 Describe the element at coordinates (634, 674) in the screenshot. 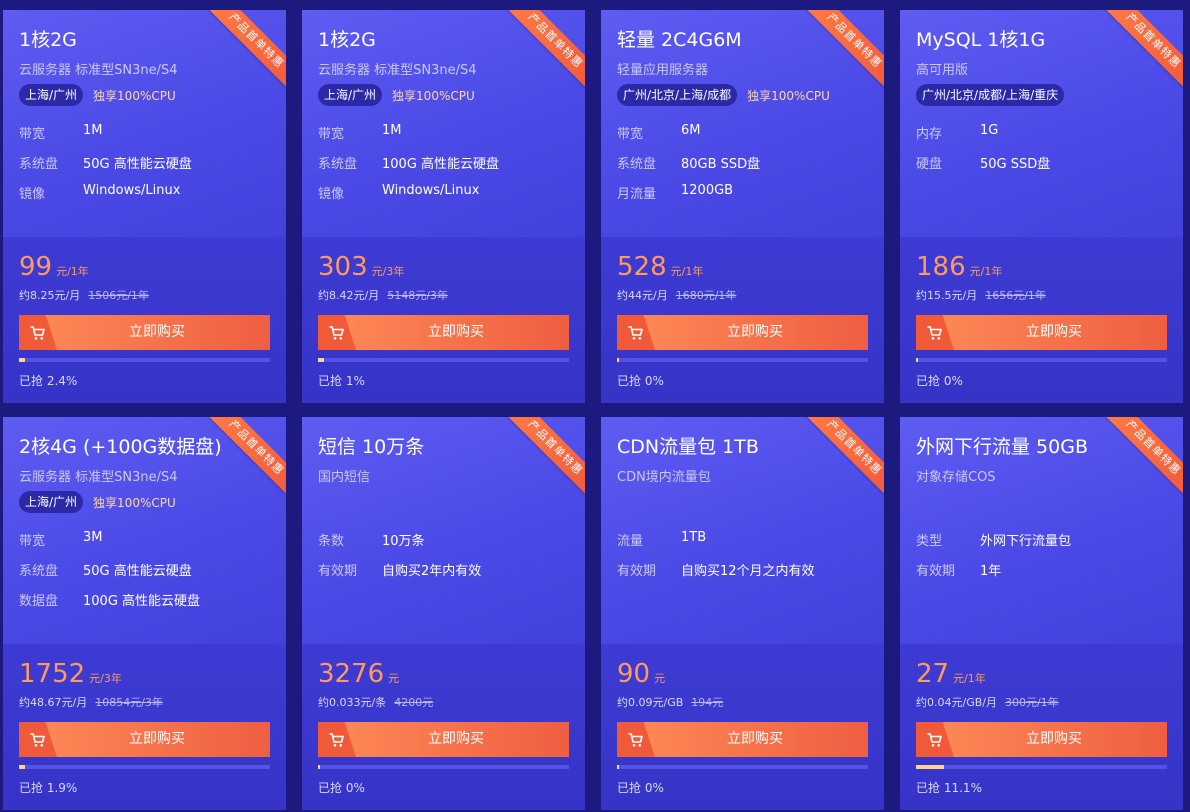

I see `price: 90` at that location.